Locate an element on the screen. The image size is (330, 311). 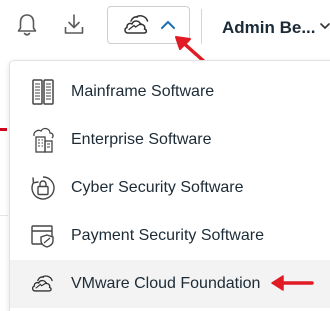
download-icon is located at coordinates (74, 24).